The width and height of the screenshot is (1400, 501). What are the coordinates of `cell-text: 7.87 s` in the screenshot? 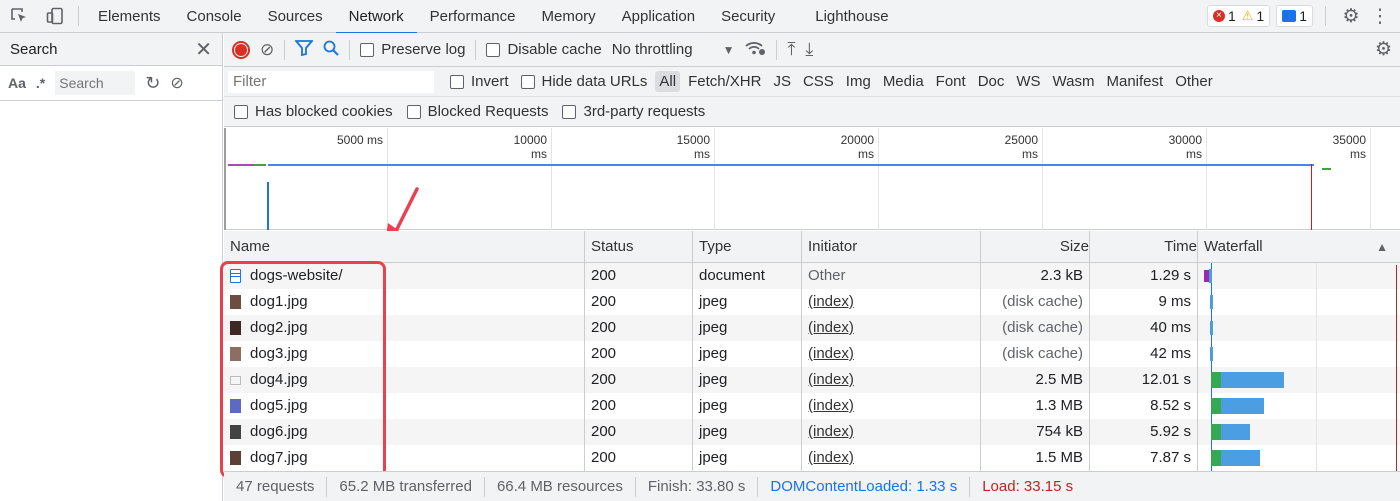 It's located at (1170, 457).